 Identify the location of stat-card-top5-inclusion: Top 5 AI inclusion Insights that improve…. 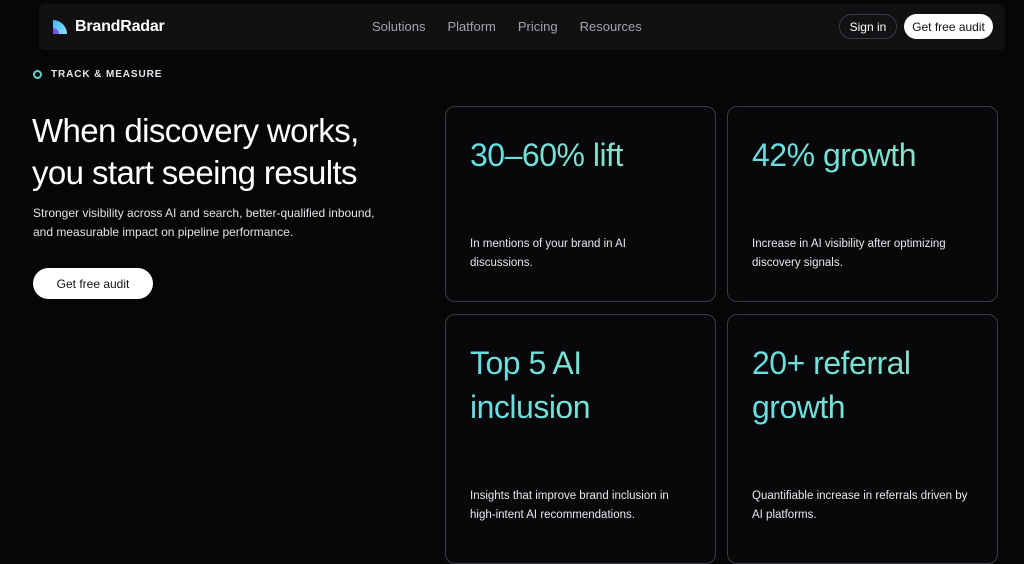
(580, 439).